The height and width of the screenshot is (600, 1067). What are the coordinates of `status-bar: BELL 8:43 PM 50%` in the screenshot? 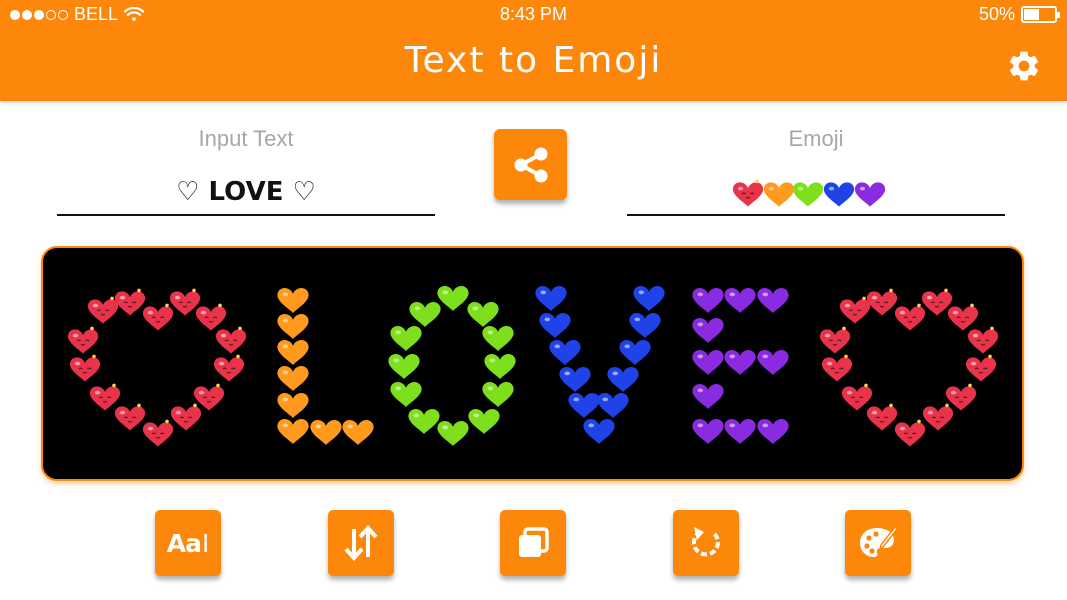 It's located at (533, 15).